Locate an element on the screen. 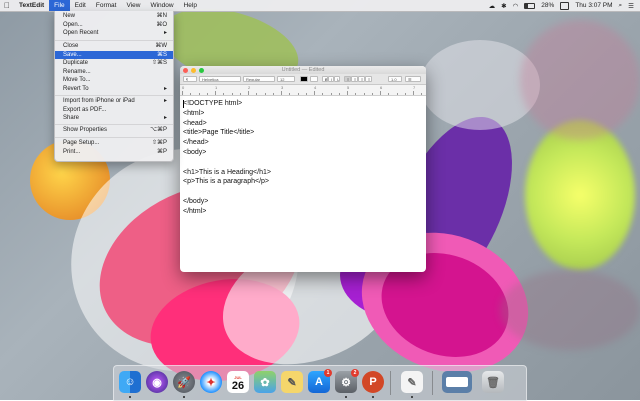 This screenshot has height=401, width=640. menu-item-revert-to: Revert To ▸ is located at coordinates (114, 89).